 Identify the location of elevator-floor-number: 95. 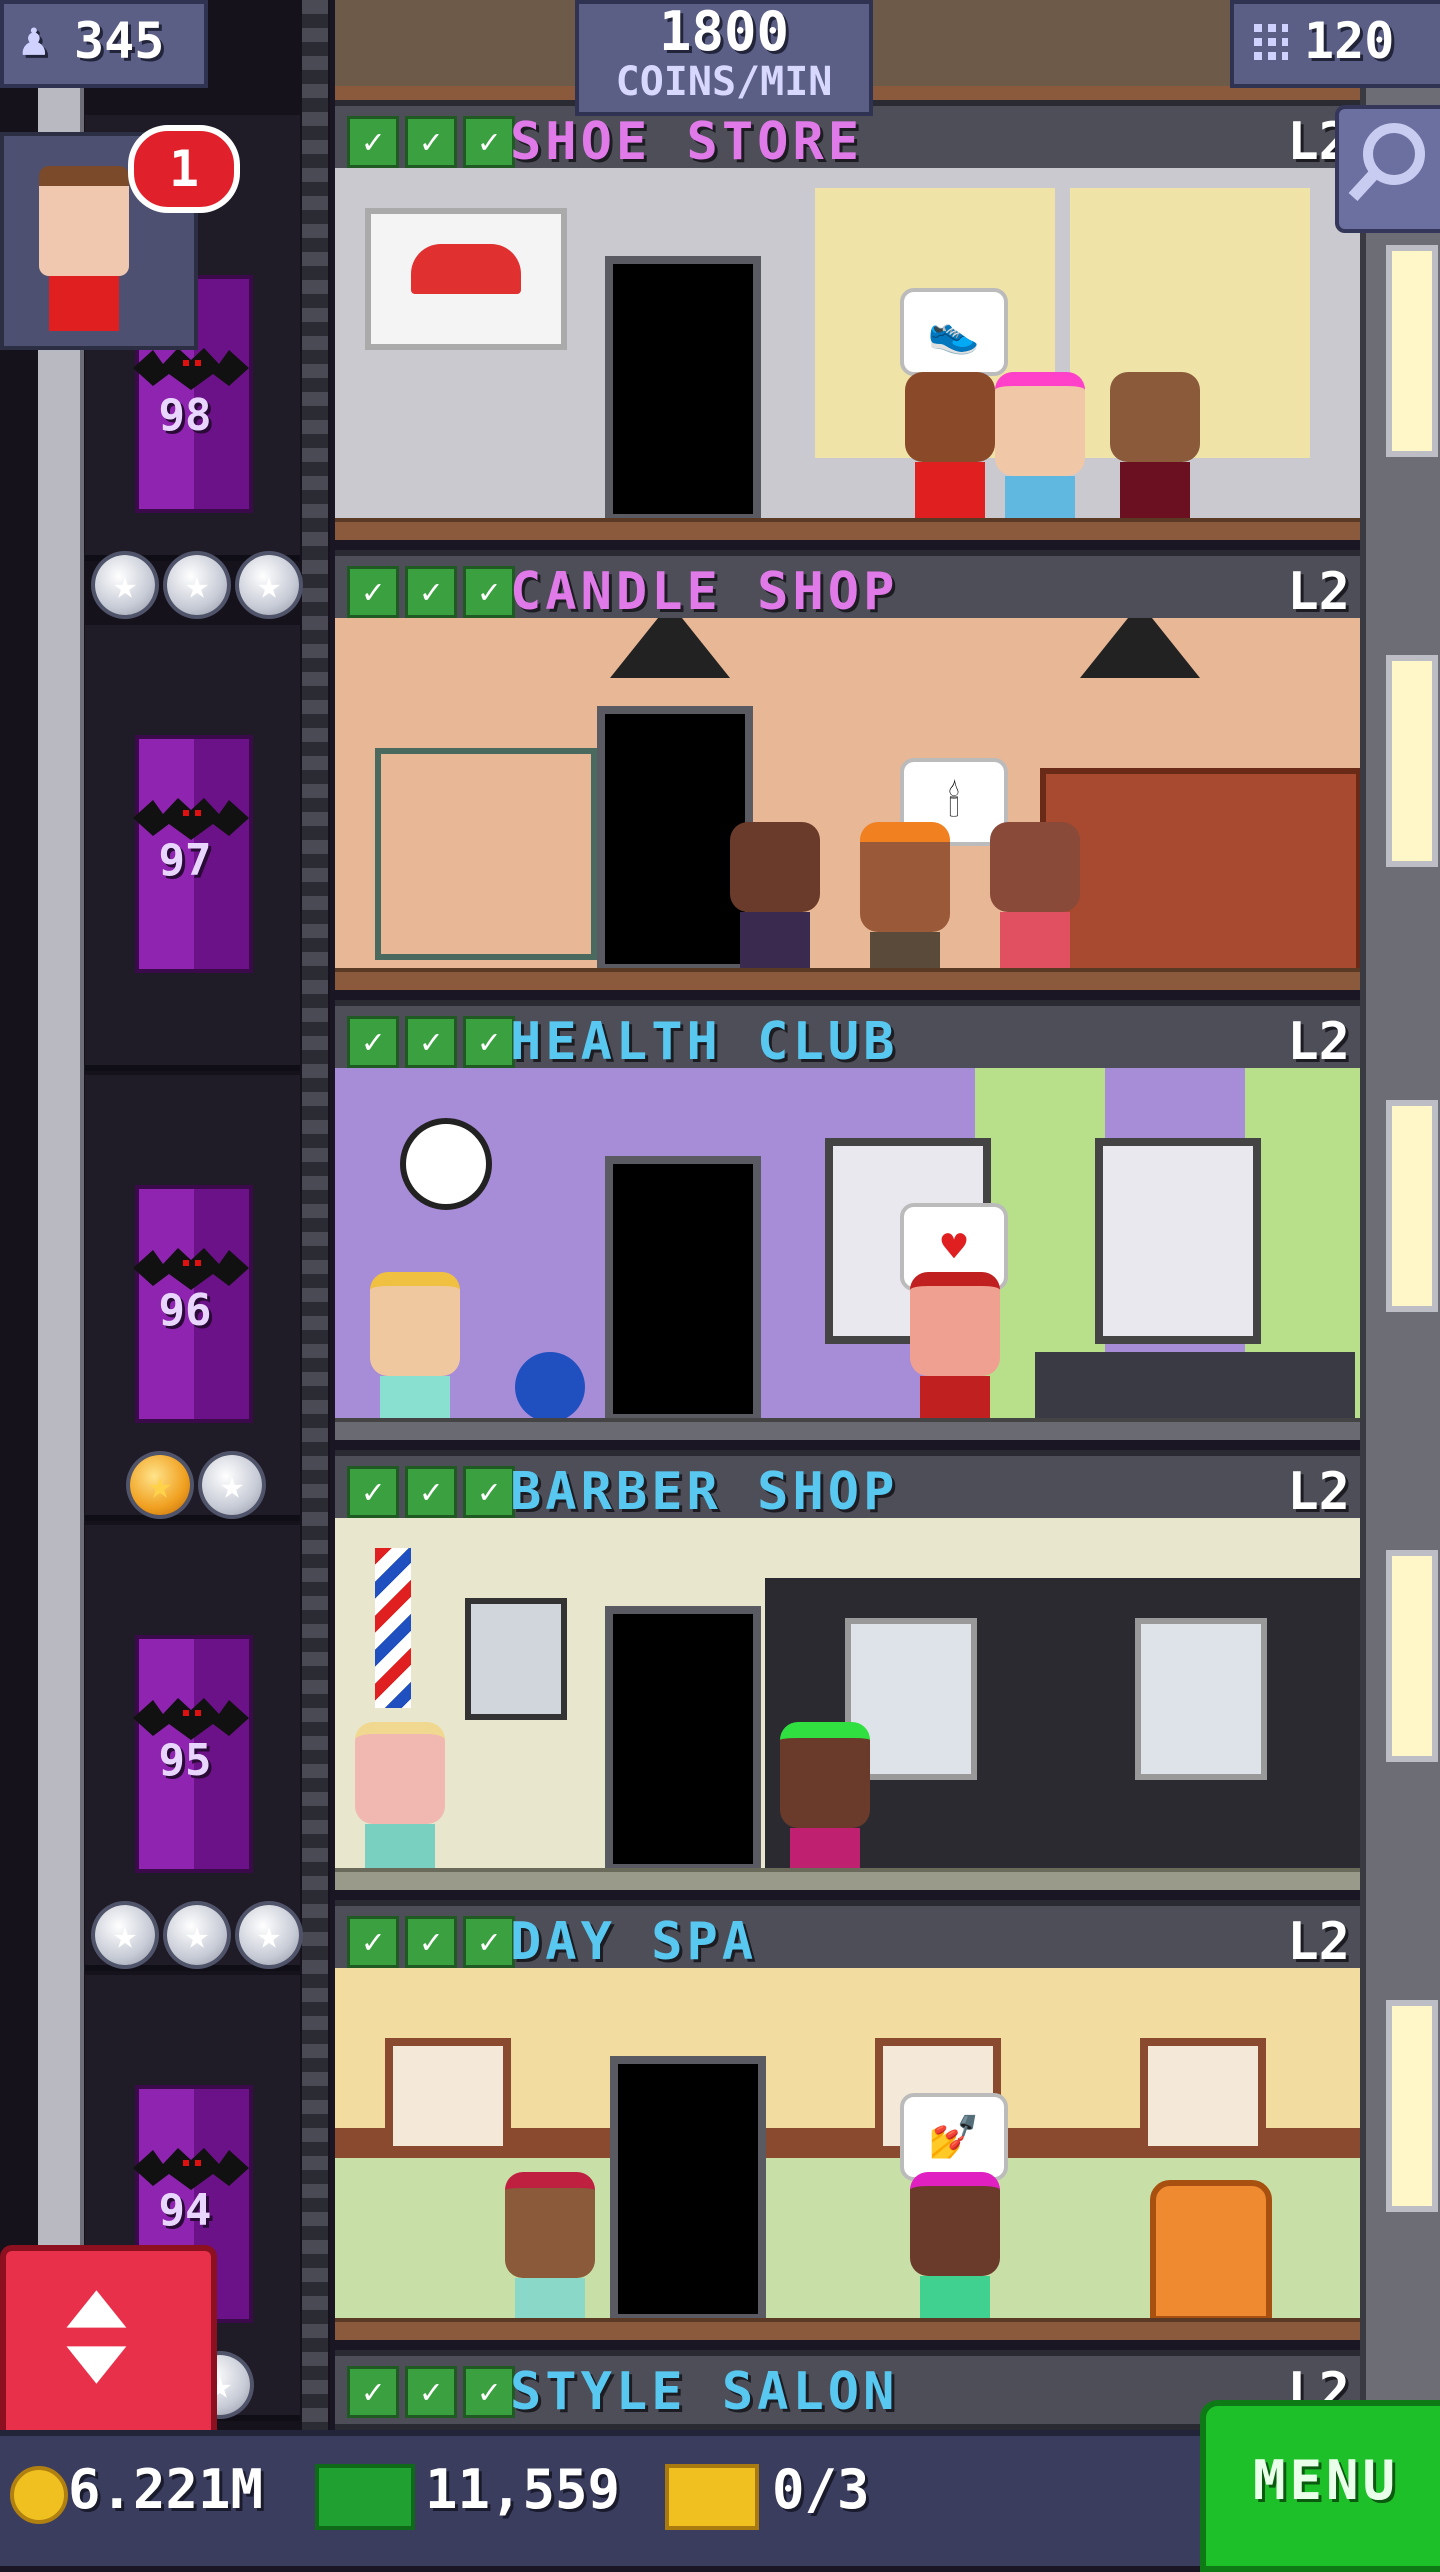
(185, 1760).